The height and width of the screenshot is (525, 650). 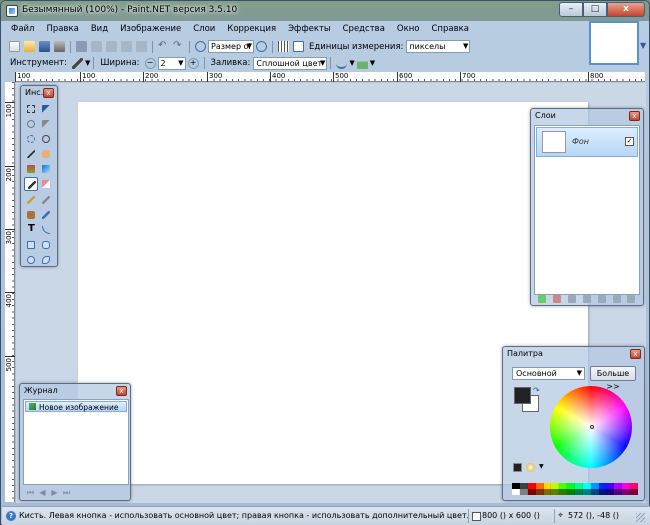 I want to click on menu-layers: Слои, so click(x=204, y=29).